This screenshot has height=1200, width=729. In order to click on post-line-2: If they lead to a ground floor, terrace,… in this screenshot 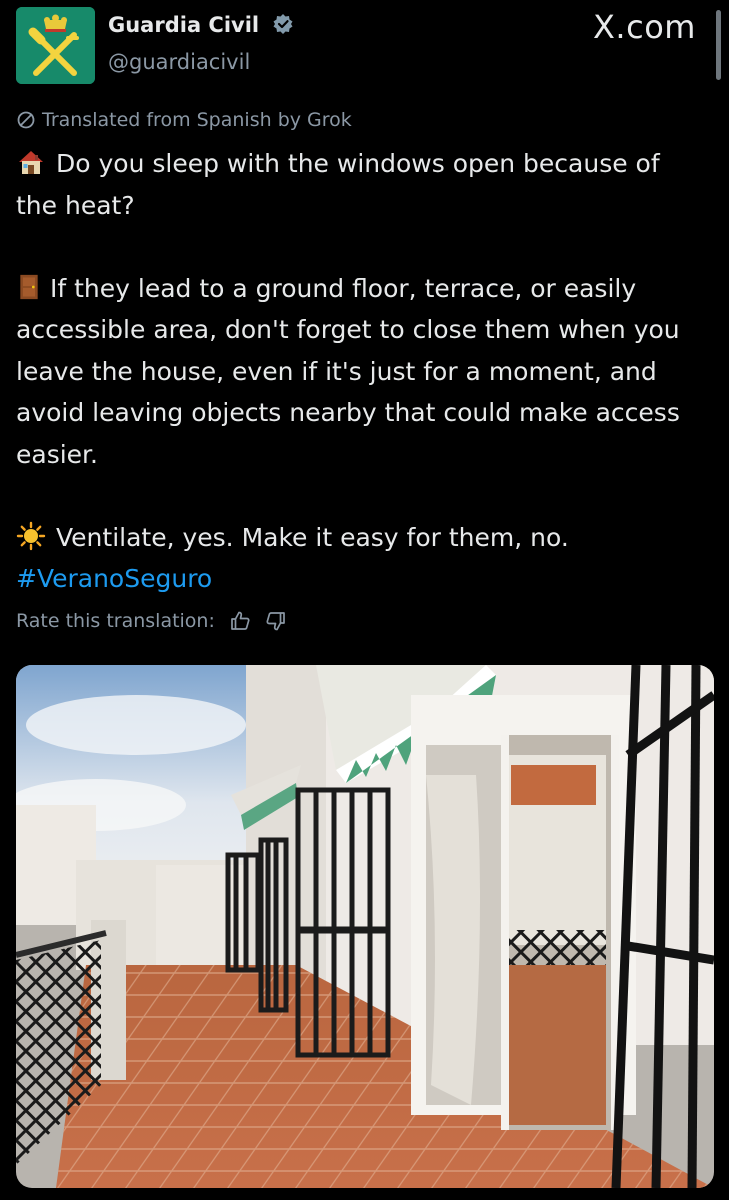, I will do `click(348, 371)`.